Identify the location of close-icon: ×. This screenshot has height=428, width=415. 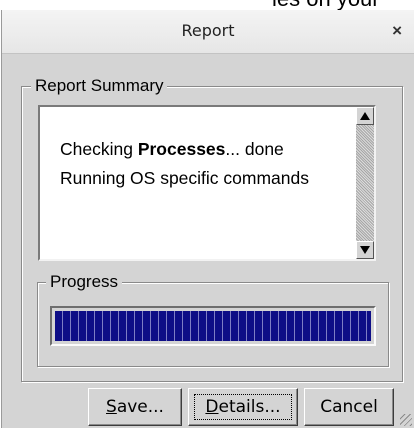
(397, 31).